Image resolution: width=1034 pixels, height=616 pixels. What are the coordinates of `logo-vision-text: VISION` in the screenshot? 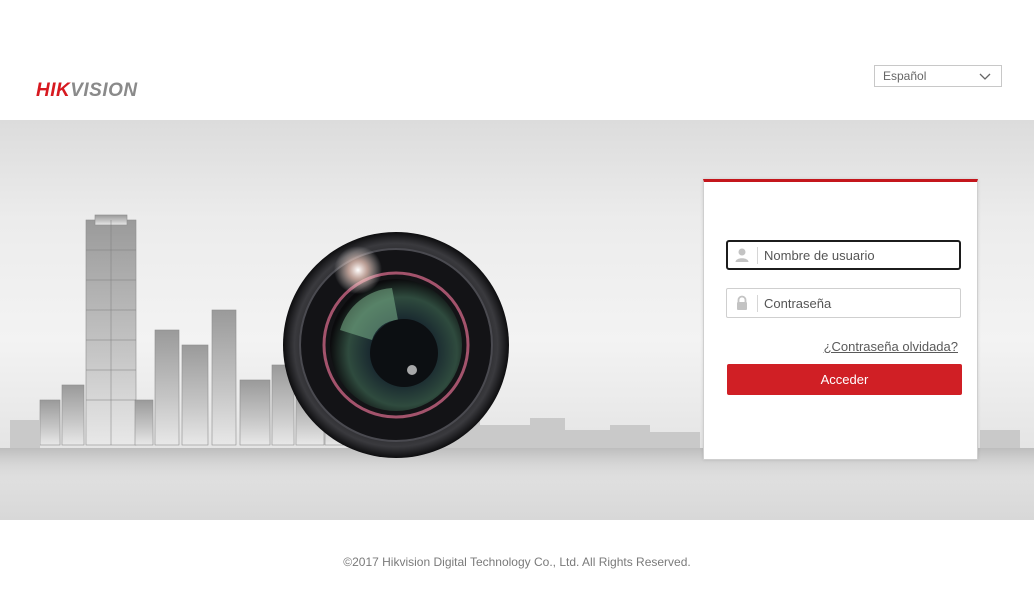 It's located at (104, 90).